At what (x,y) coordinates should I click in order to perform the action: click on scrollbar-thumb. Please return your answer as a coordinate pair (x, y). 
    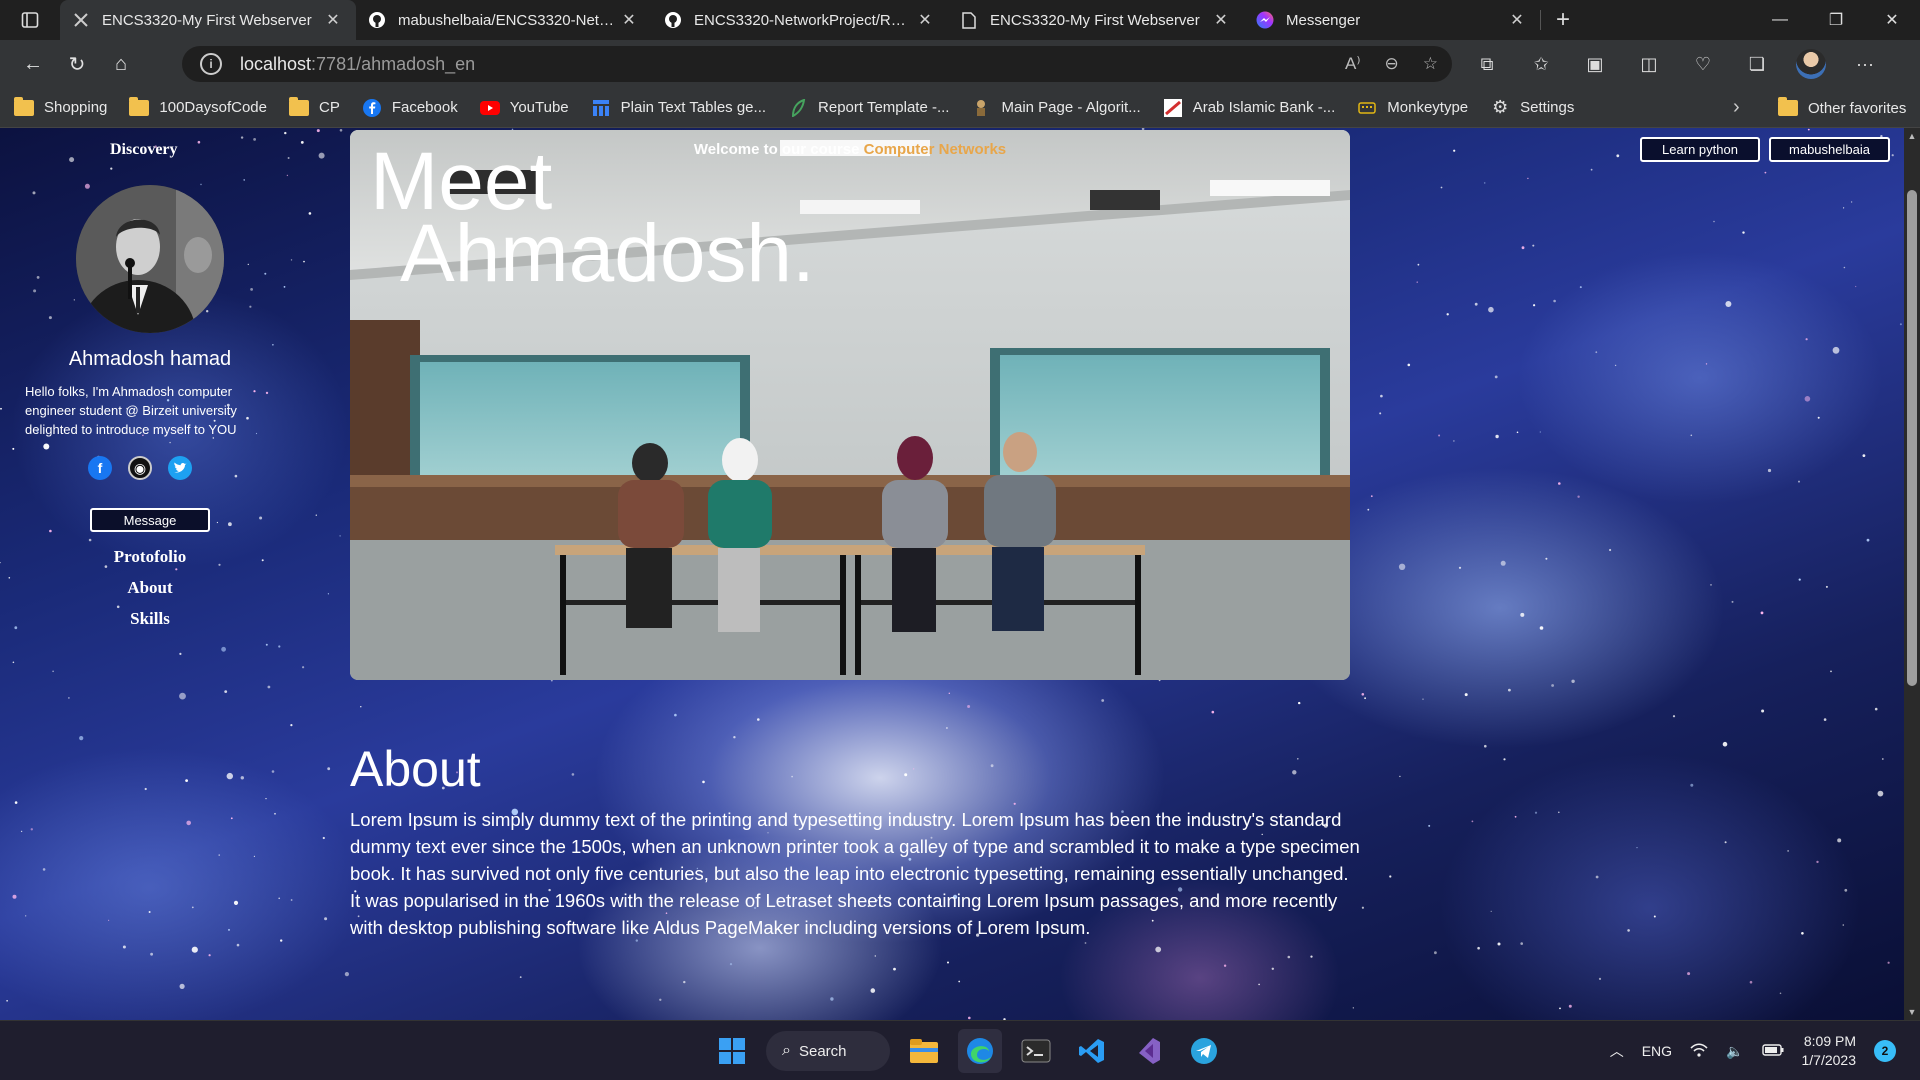
    Looking at the image, I should click on (1912, 438).